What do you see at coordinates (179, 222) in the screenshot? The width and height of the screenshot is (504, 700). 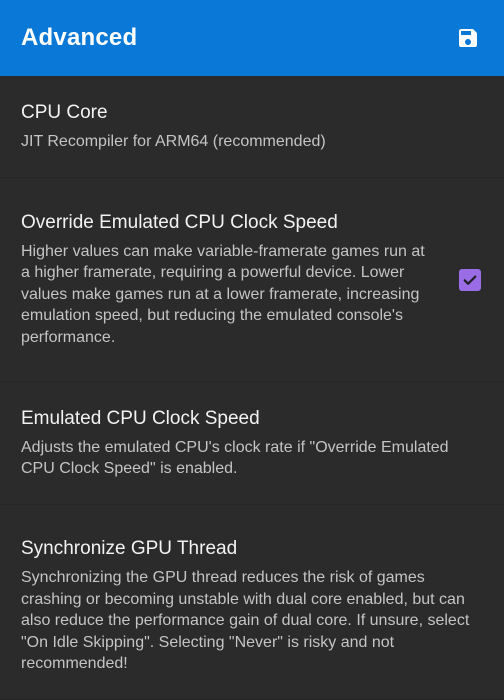 I see `setting-title: Override Emulated CPU Clock Speed` at bounding box center [179, 222].